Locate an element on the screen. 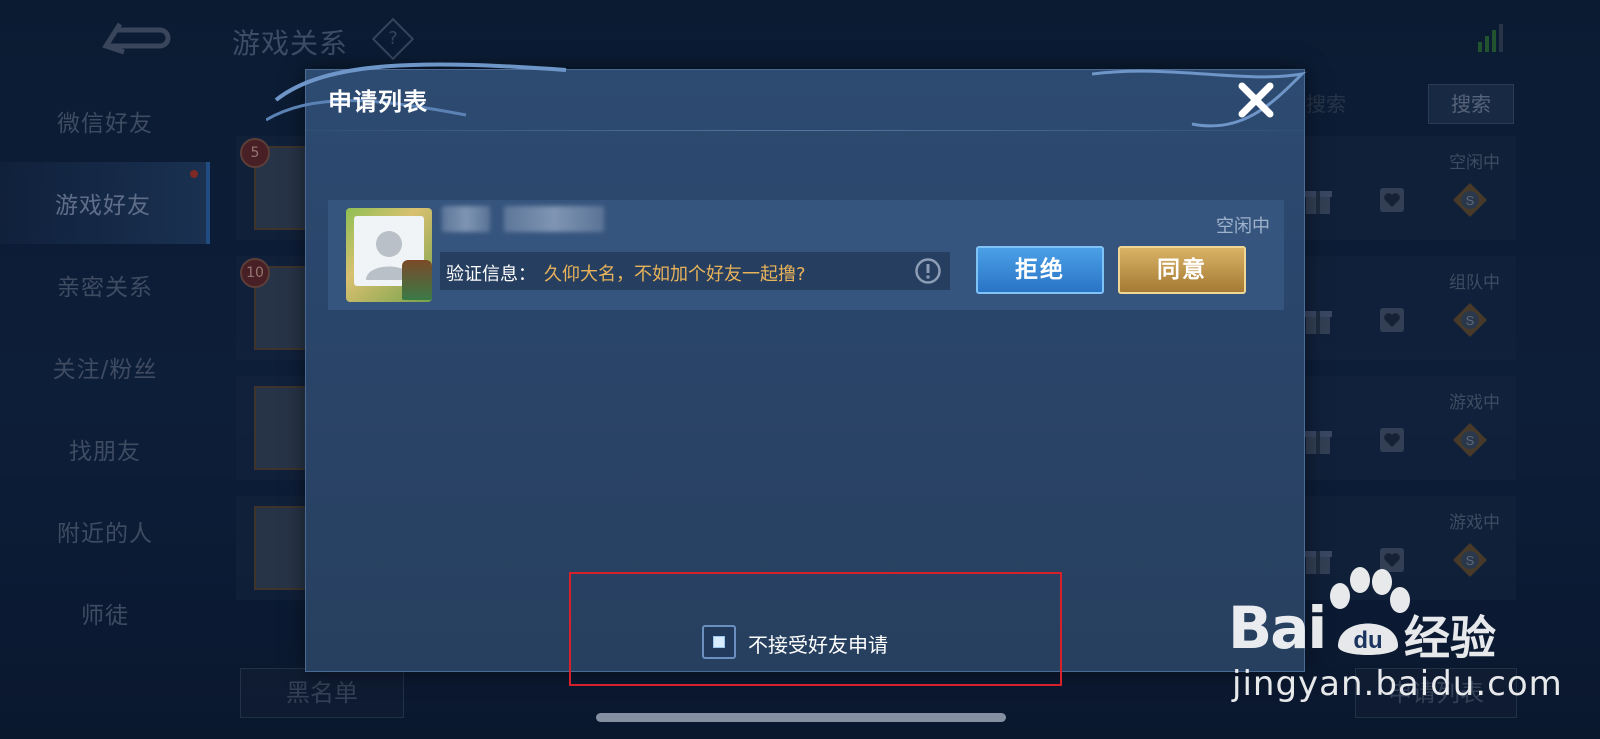 The height and width of the screenshot is (739, 1600). decorative-swirl is located at coordinates (1199, 98).